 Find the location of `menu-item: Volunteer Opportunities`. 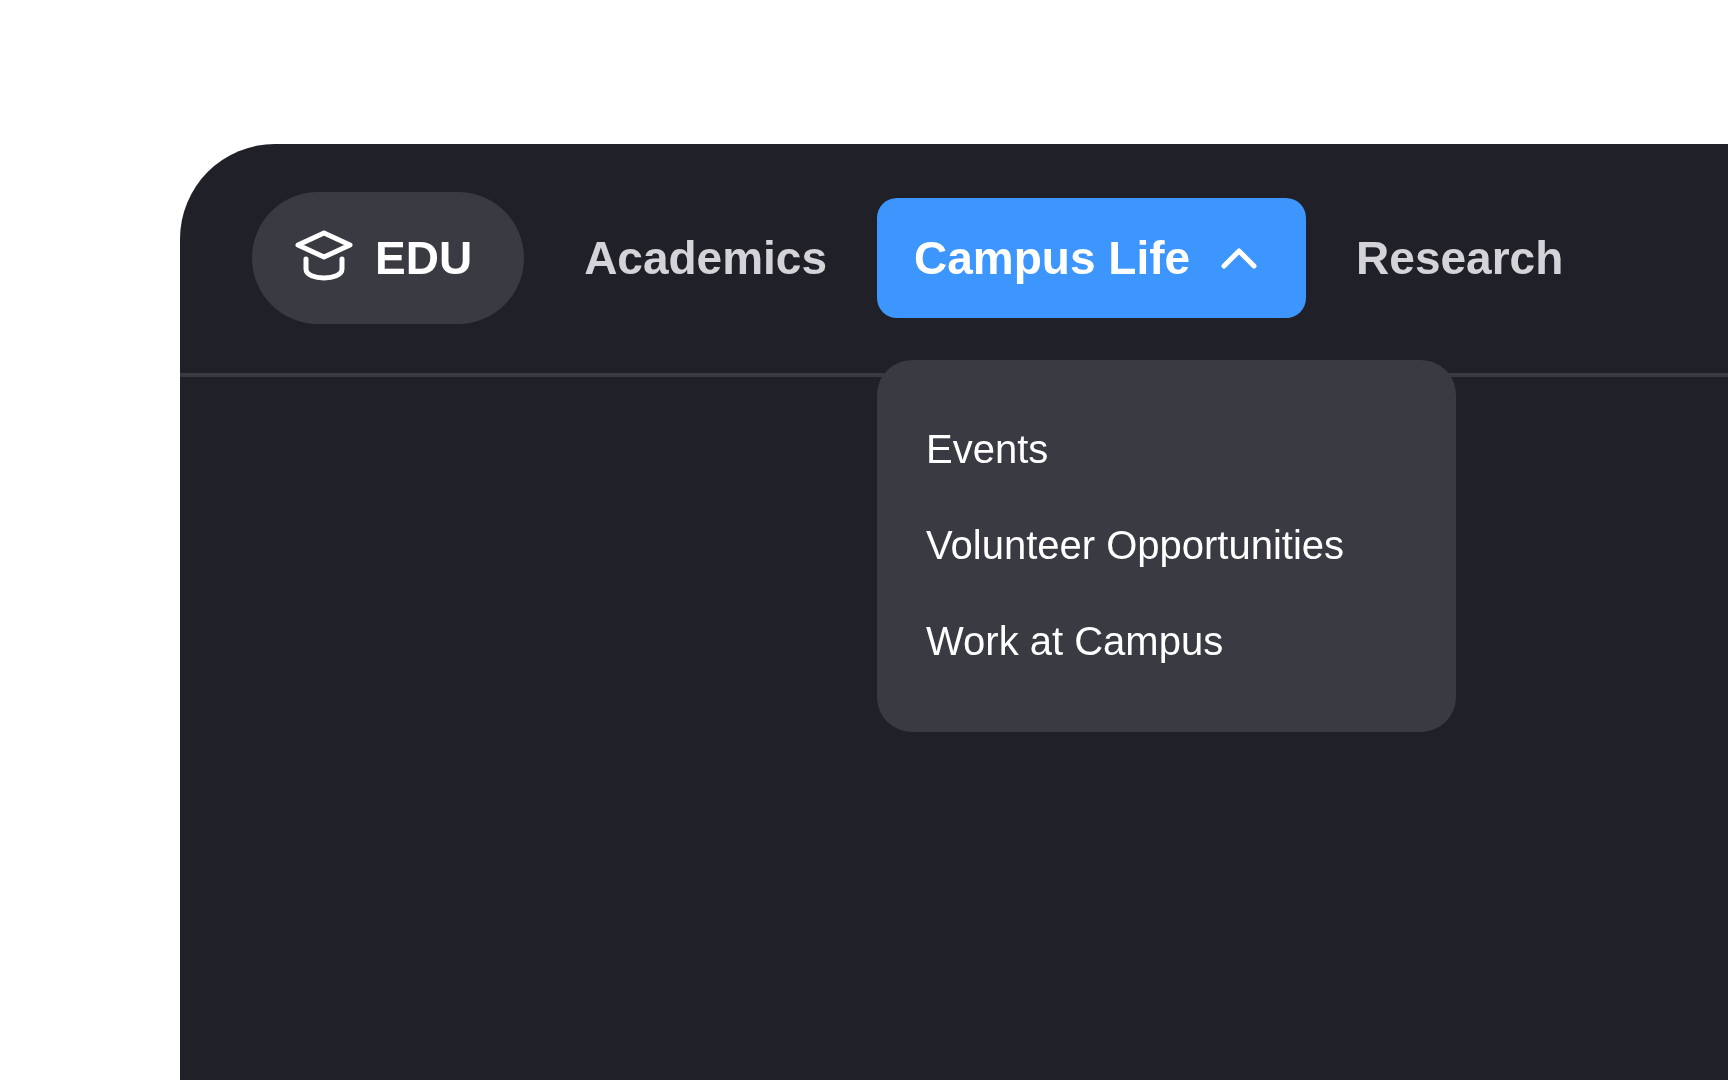

menu-item: Volunteer Opportunities is located at coordinates (1135, 545).